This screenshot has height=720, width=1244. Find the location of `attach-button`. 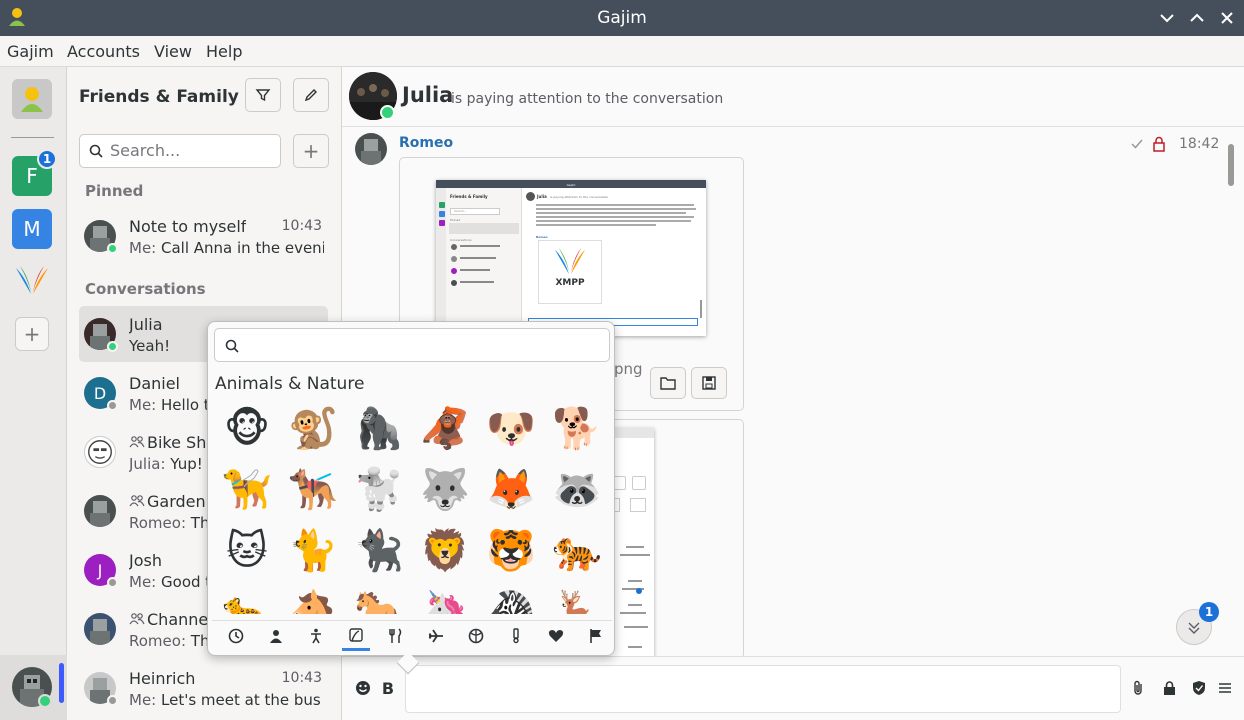

attach-button is located at coordinates (1138, 688).